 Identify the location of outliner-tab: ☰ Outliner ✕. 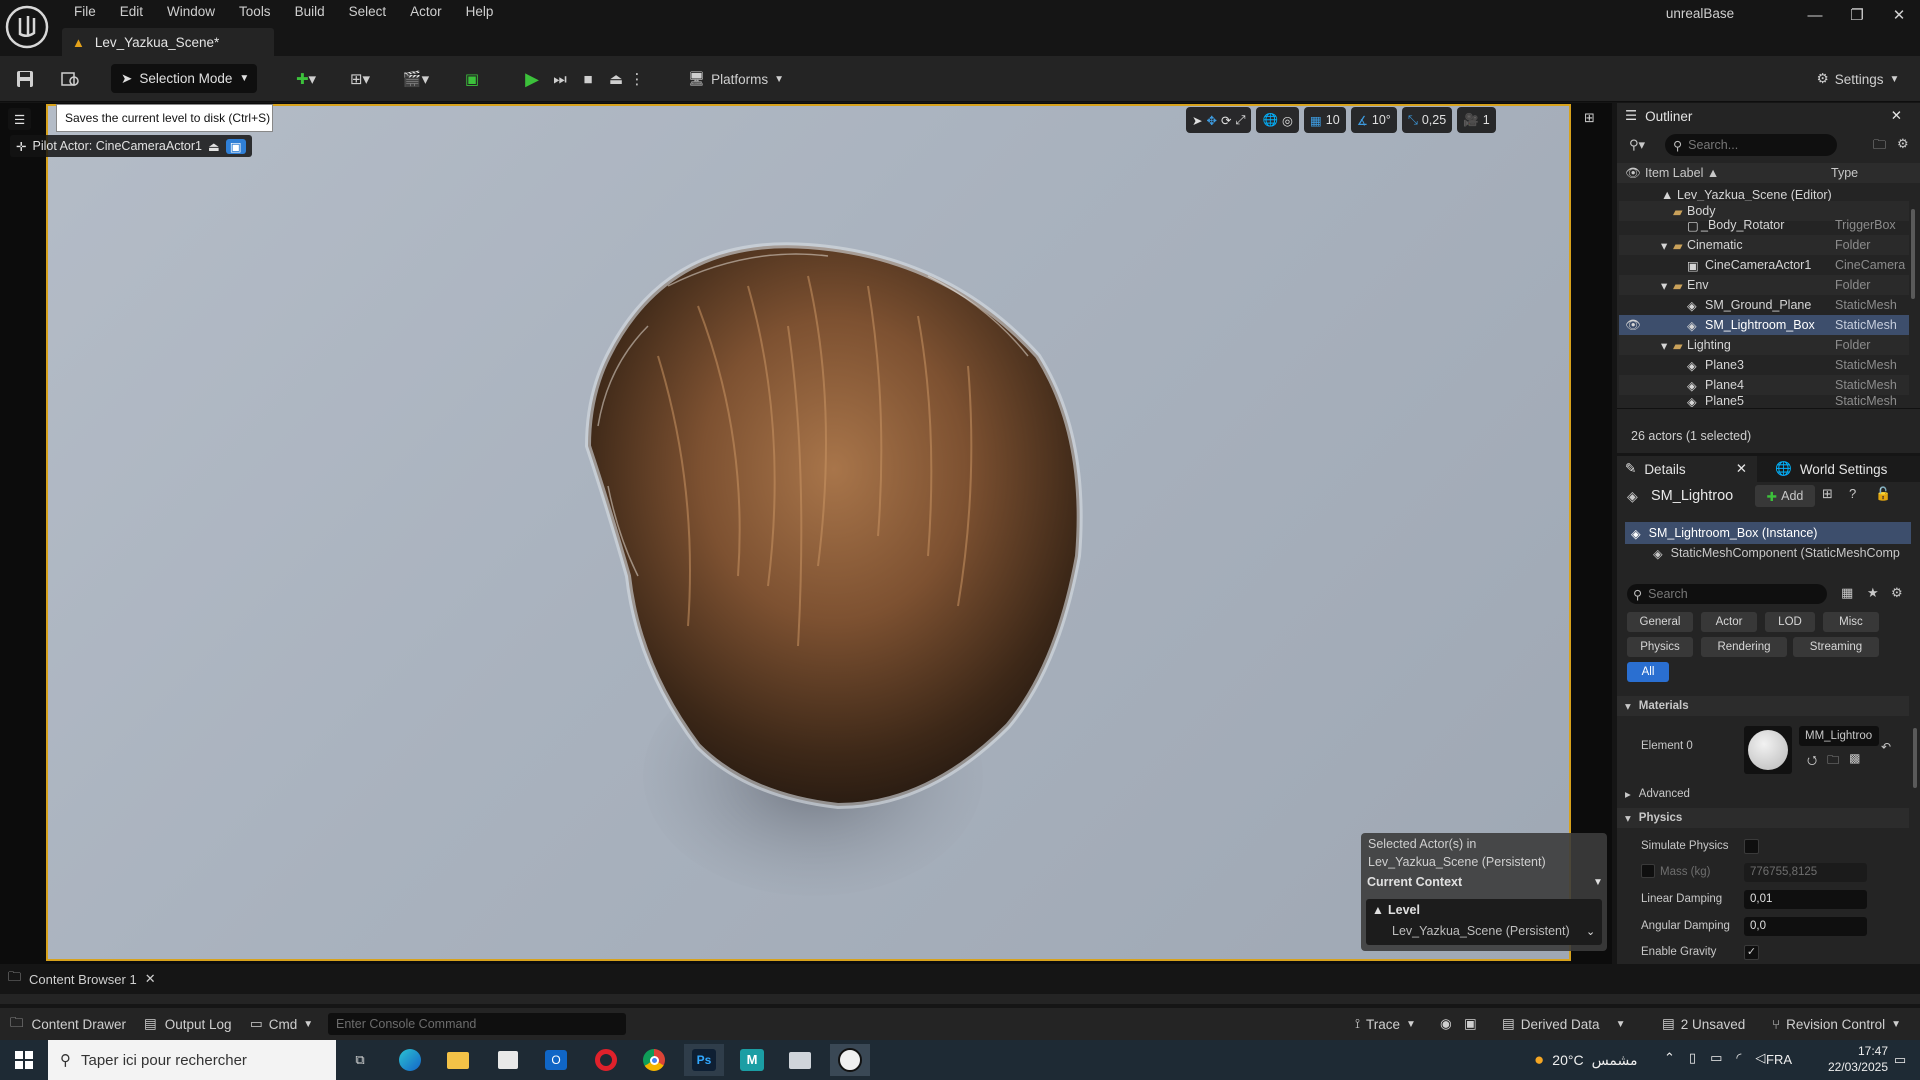
(1768, 116).